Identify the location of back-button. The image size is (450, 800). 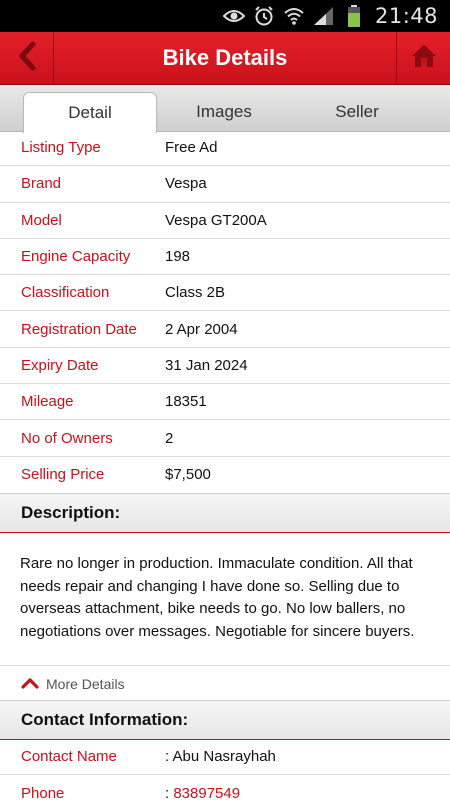
(27, 58).